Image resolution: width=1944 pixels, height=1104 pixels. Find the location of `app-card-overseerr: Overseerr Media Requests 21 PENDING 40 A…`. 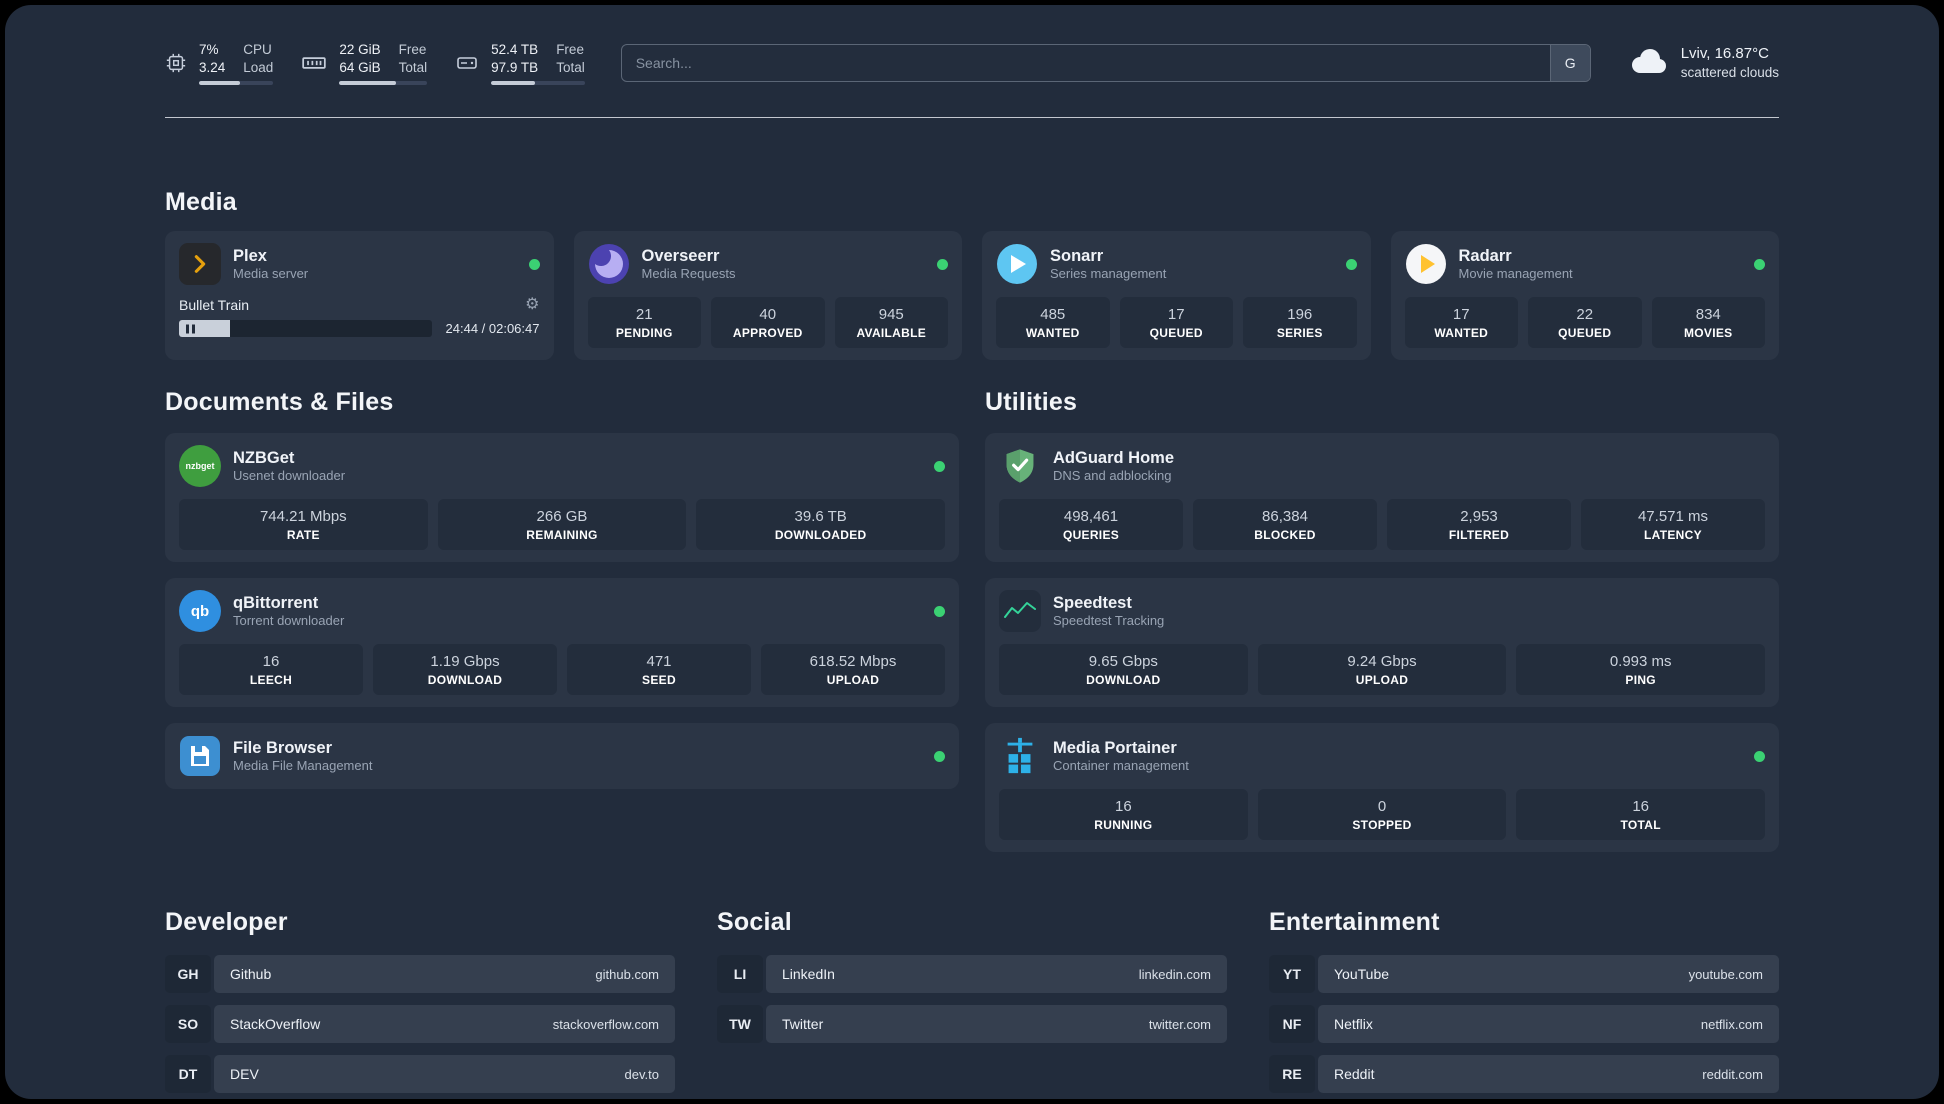

app-card-overseerr: Overseerr Media Requests 21 PENDING 40 A… is located at coordinates (767, 295).